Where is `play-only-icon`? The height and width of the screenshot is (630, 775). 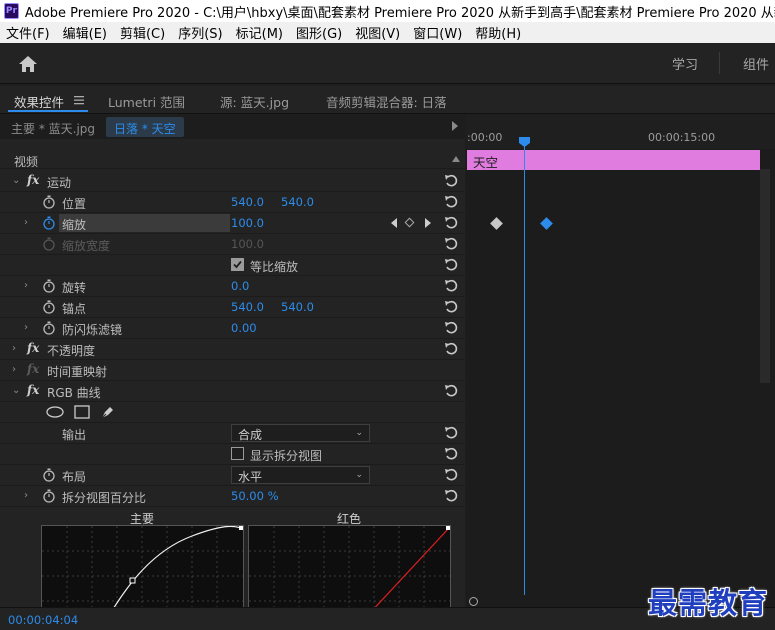 play-only-icon is located at coordinates (455, 126).